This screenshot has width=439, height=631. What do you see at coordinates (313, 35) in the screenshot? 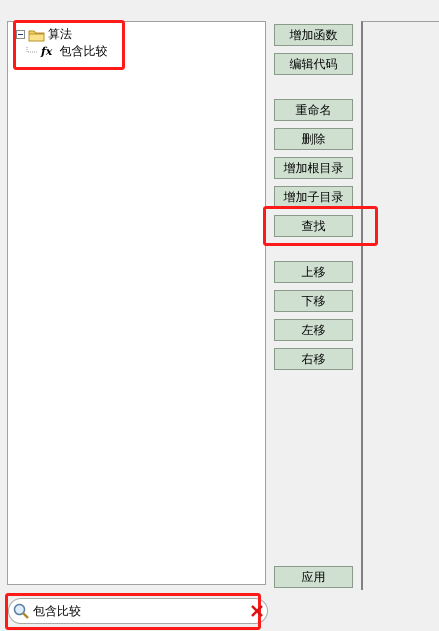
I see `action-button: 增加函数` at bounding box center [313, 35].